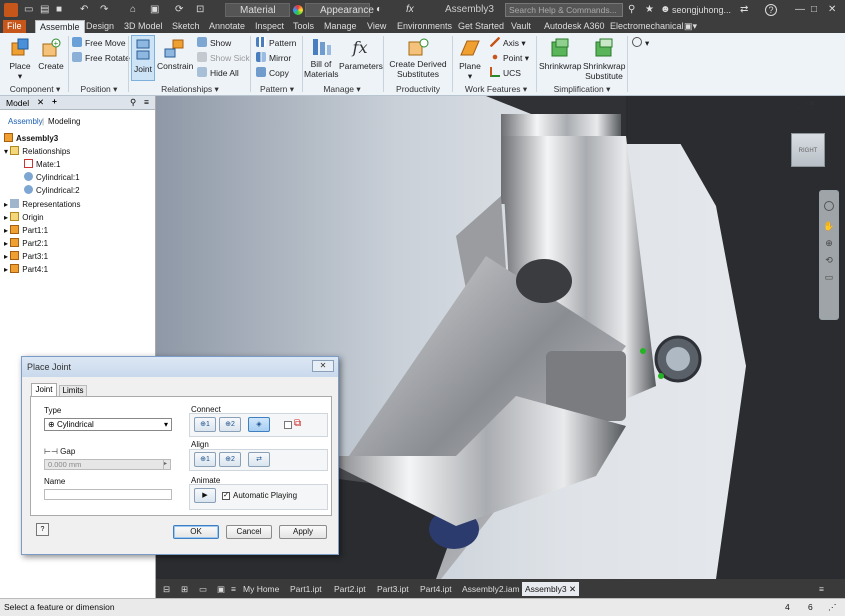 The width and height of the screenshot is (845, 616). I want to click on browser-search-icon: ⚲, so click(133, 102).